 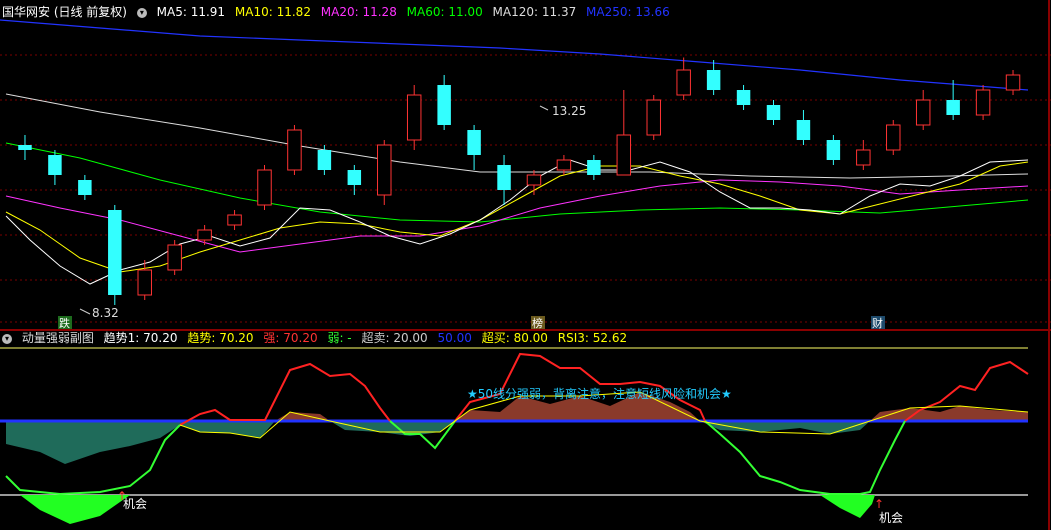 I want to click on trend1-label: 趋势1: 70.20, so click(x=140, y=338).